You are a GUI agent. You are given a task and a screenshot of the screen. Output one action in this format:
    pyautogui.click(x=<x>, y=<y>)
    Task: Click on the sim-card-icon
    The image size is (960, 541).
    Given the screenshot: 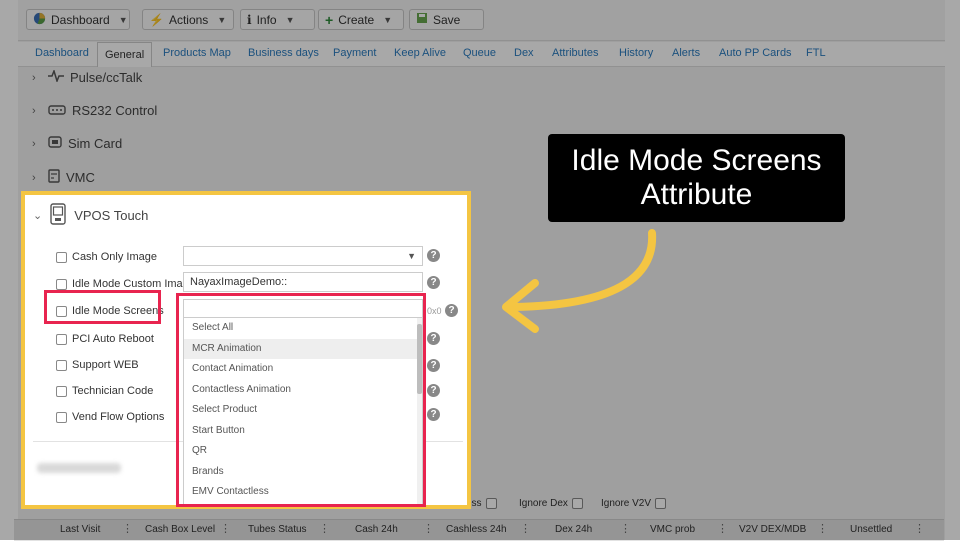 What is the action you would take?
    pyautogui.click(x=55, y=143)
    